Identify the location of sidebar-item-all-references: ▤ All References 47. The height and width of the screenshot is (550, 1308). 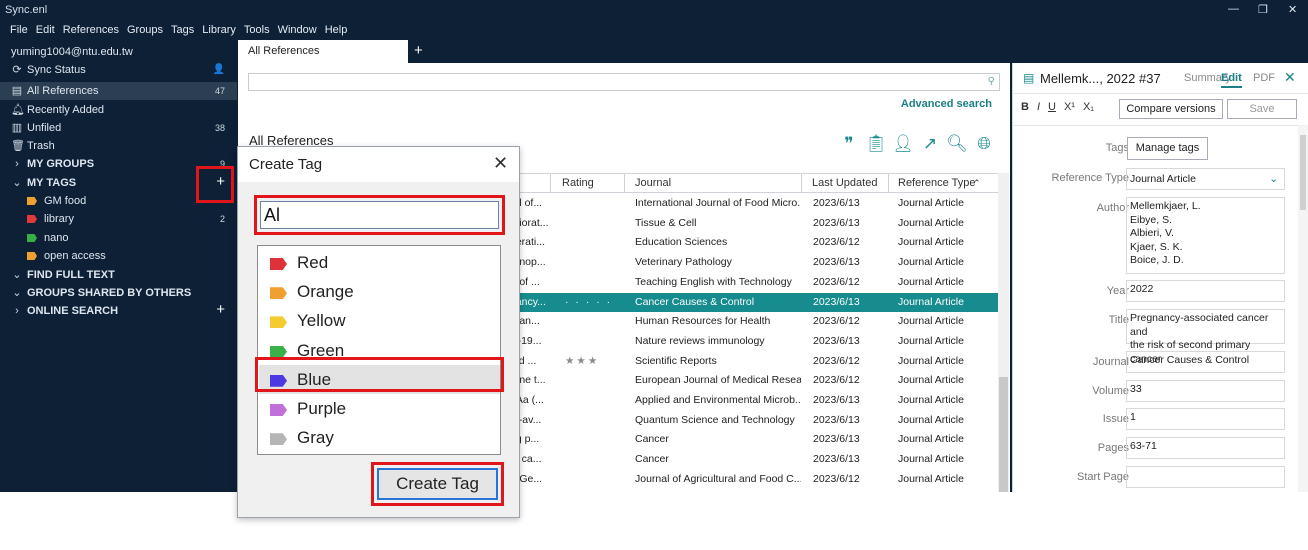
(118, 91).